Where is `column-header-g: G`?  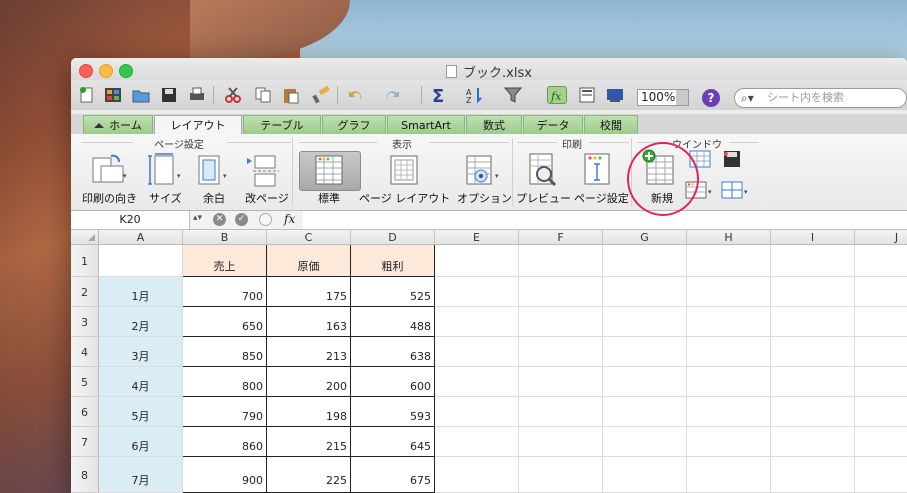
column-header-g: G is located at coordinates (645, 237).